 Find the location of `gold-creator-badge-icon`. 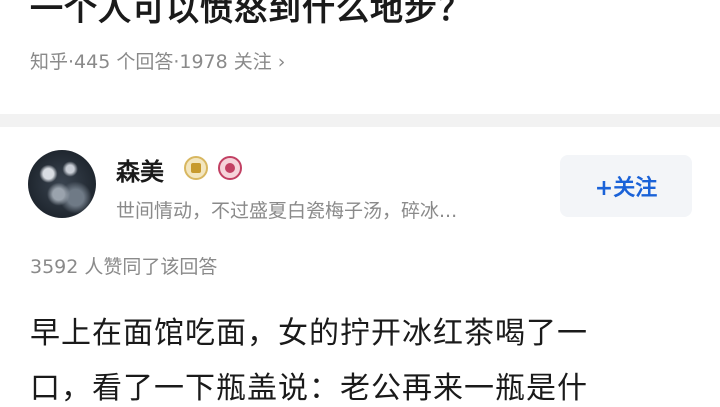

gold-creator-badge-icon is located at coordinates (196, 168).